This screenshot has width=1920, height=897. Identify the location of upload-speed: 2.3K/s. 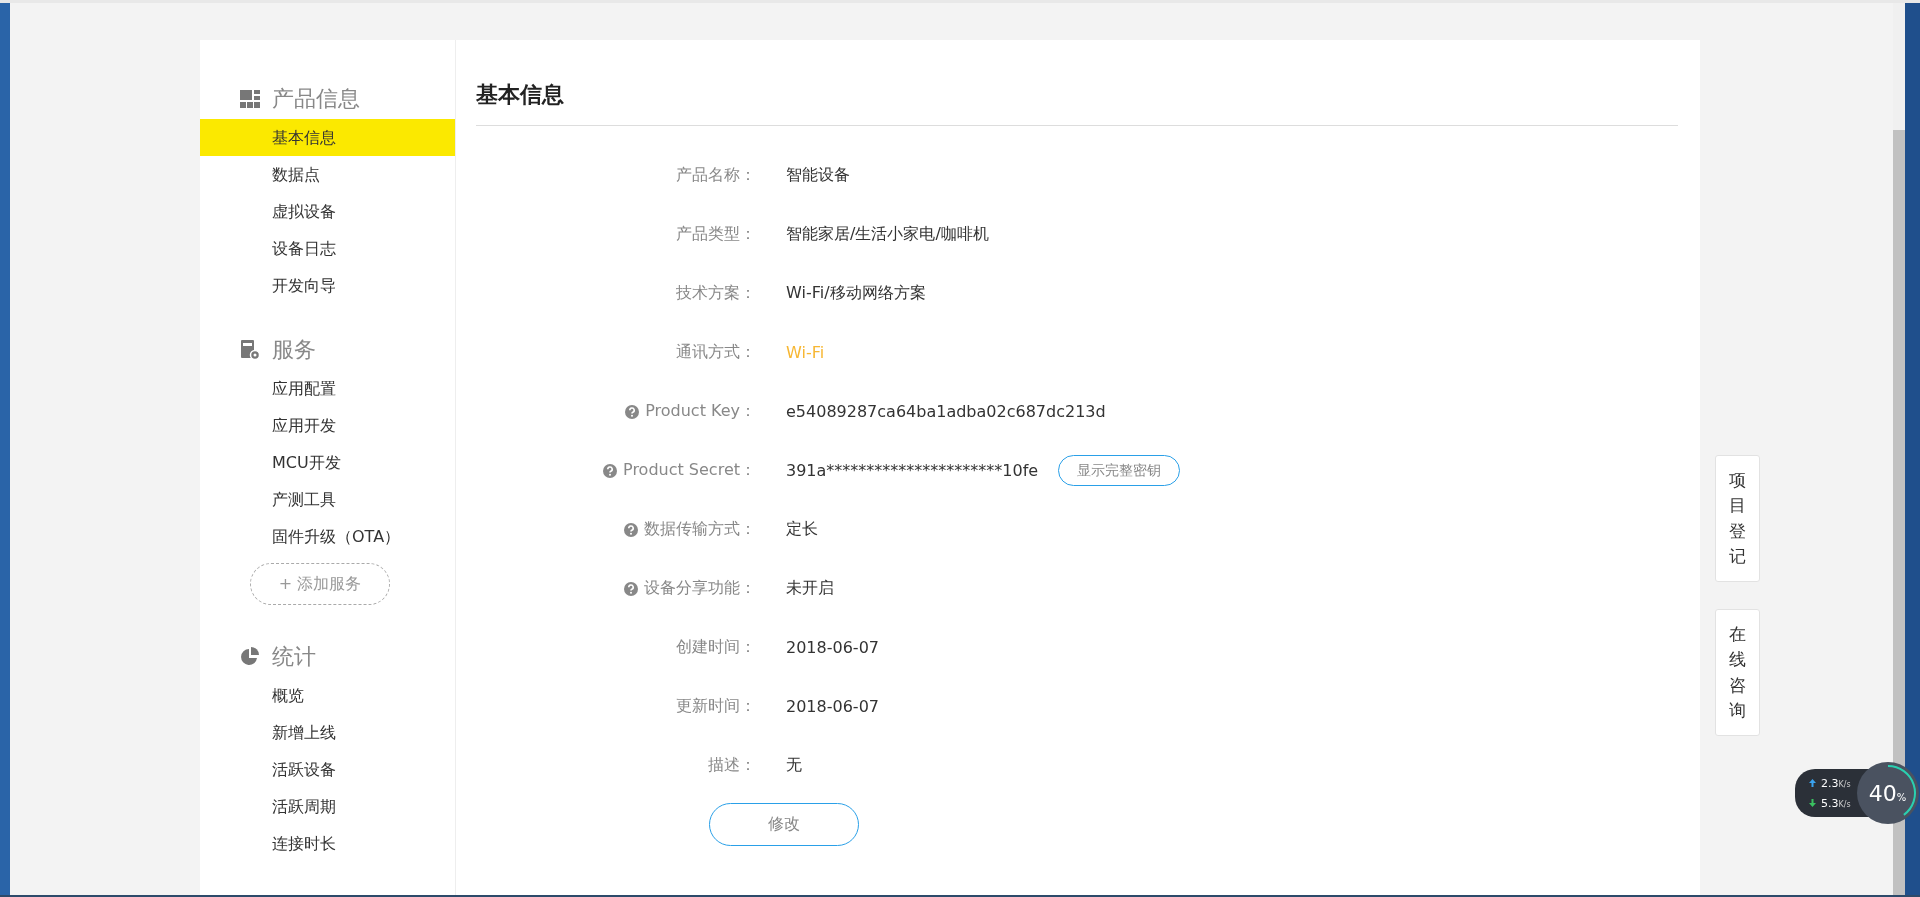
(1836, 783).